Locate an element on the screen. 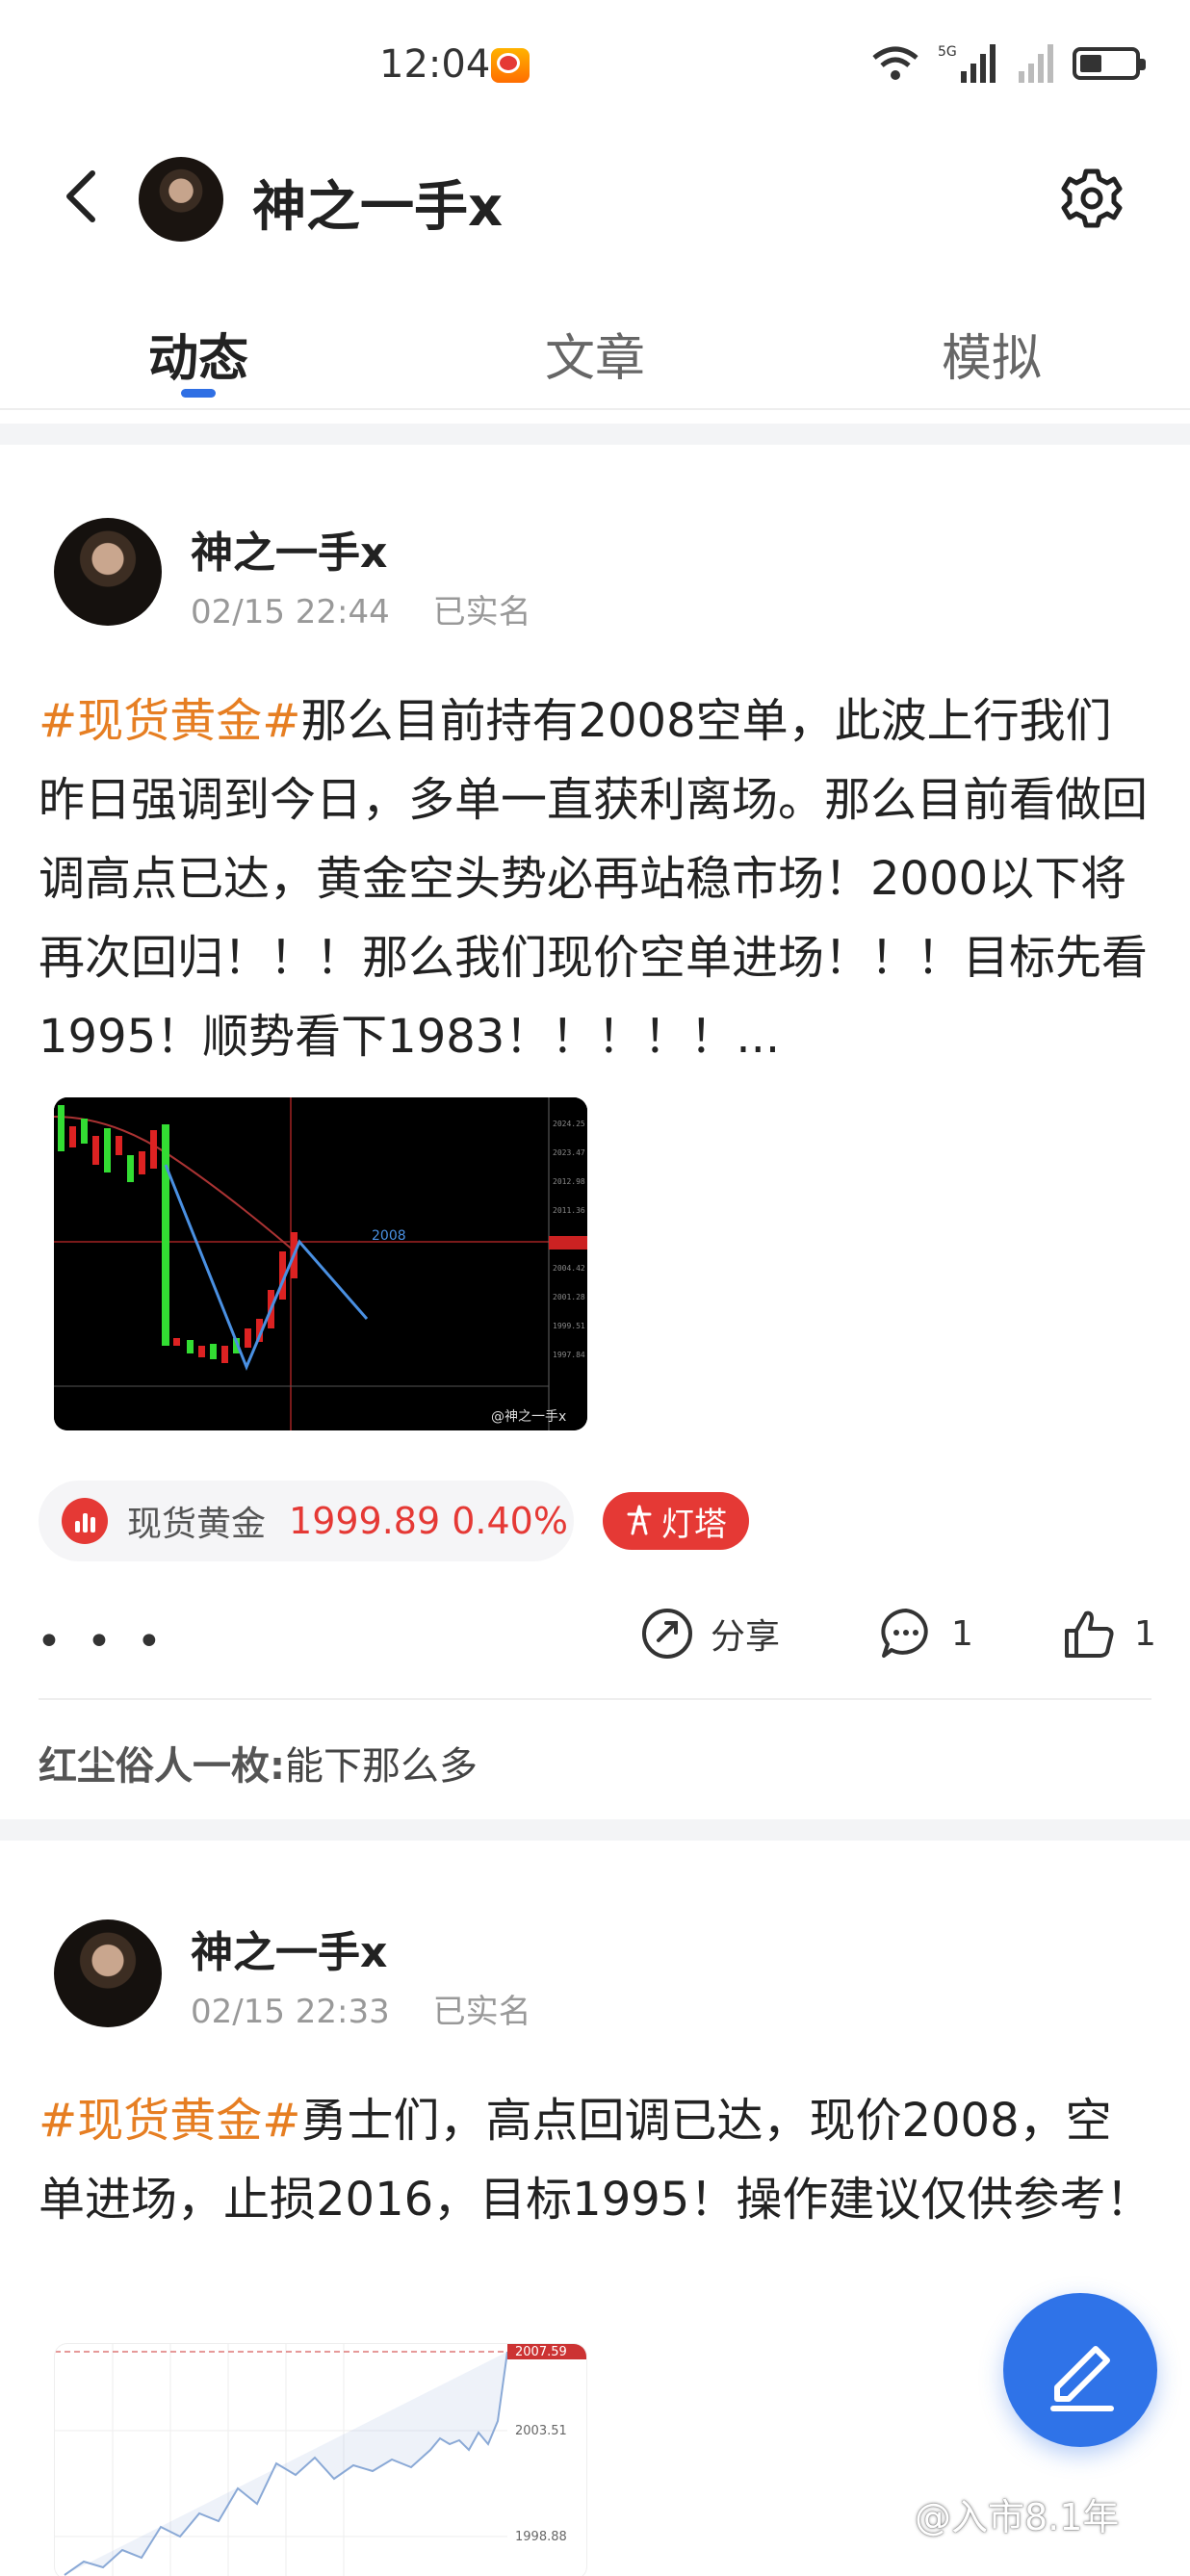 The width and height of the screenshot is (1190, 2576). more-options-button: • • • is located at coordinates (103, 1641).